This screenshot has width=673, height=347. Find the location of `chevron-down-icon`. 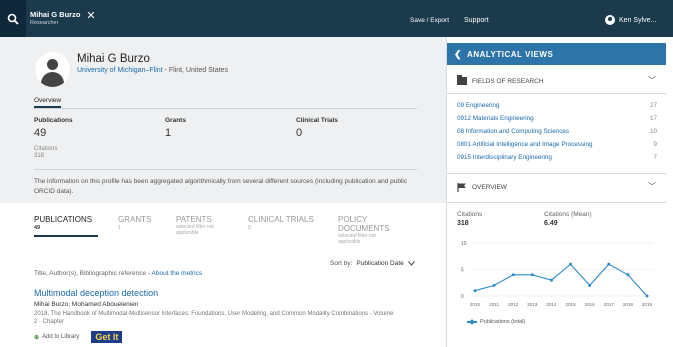

chevron-down-icon is located at coordinates (411, 263).